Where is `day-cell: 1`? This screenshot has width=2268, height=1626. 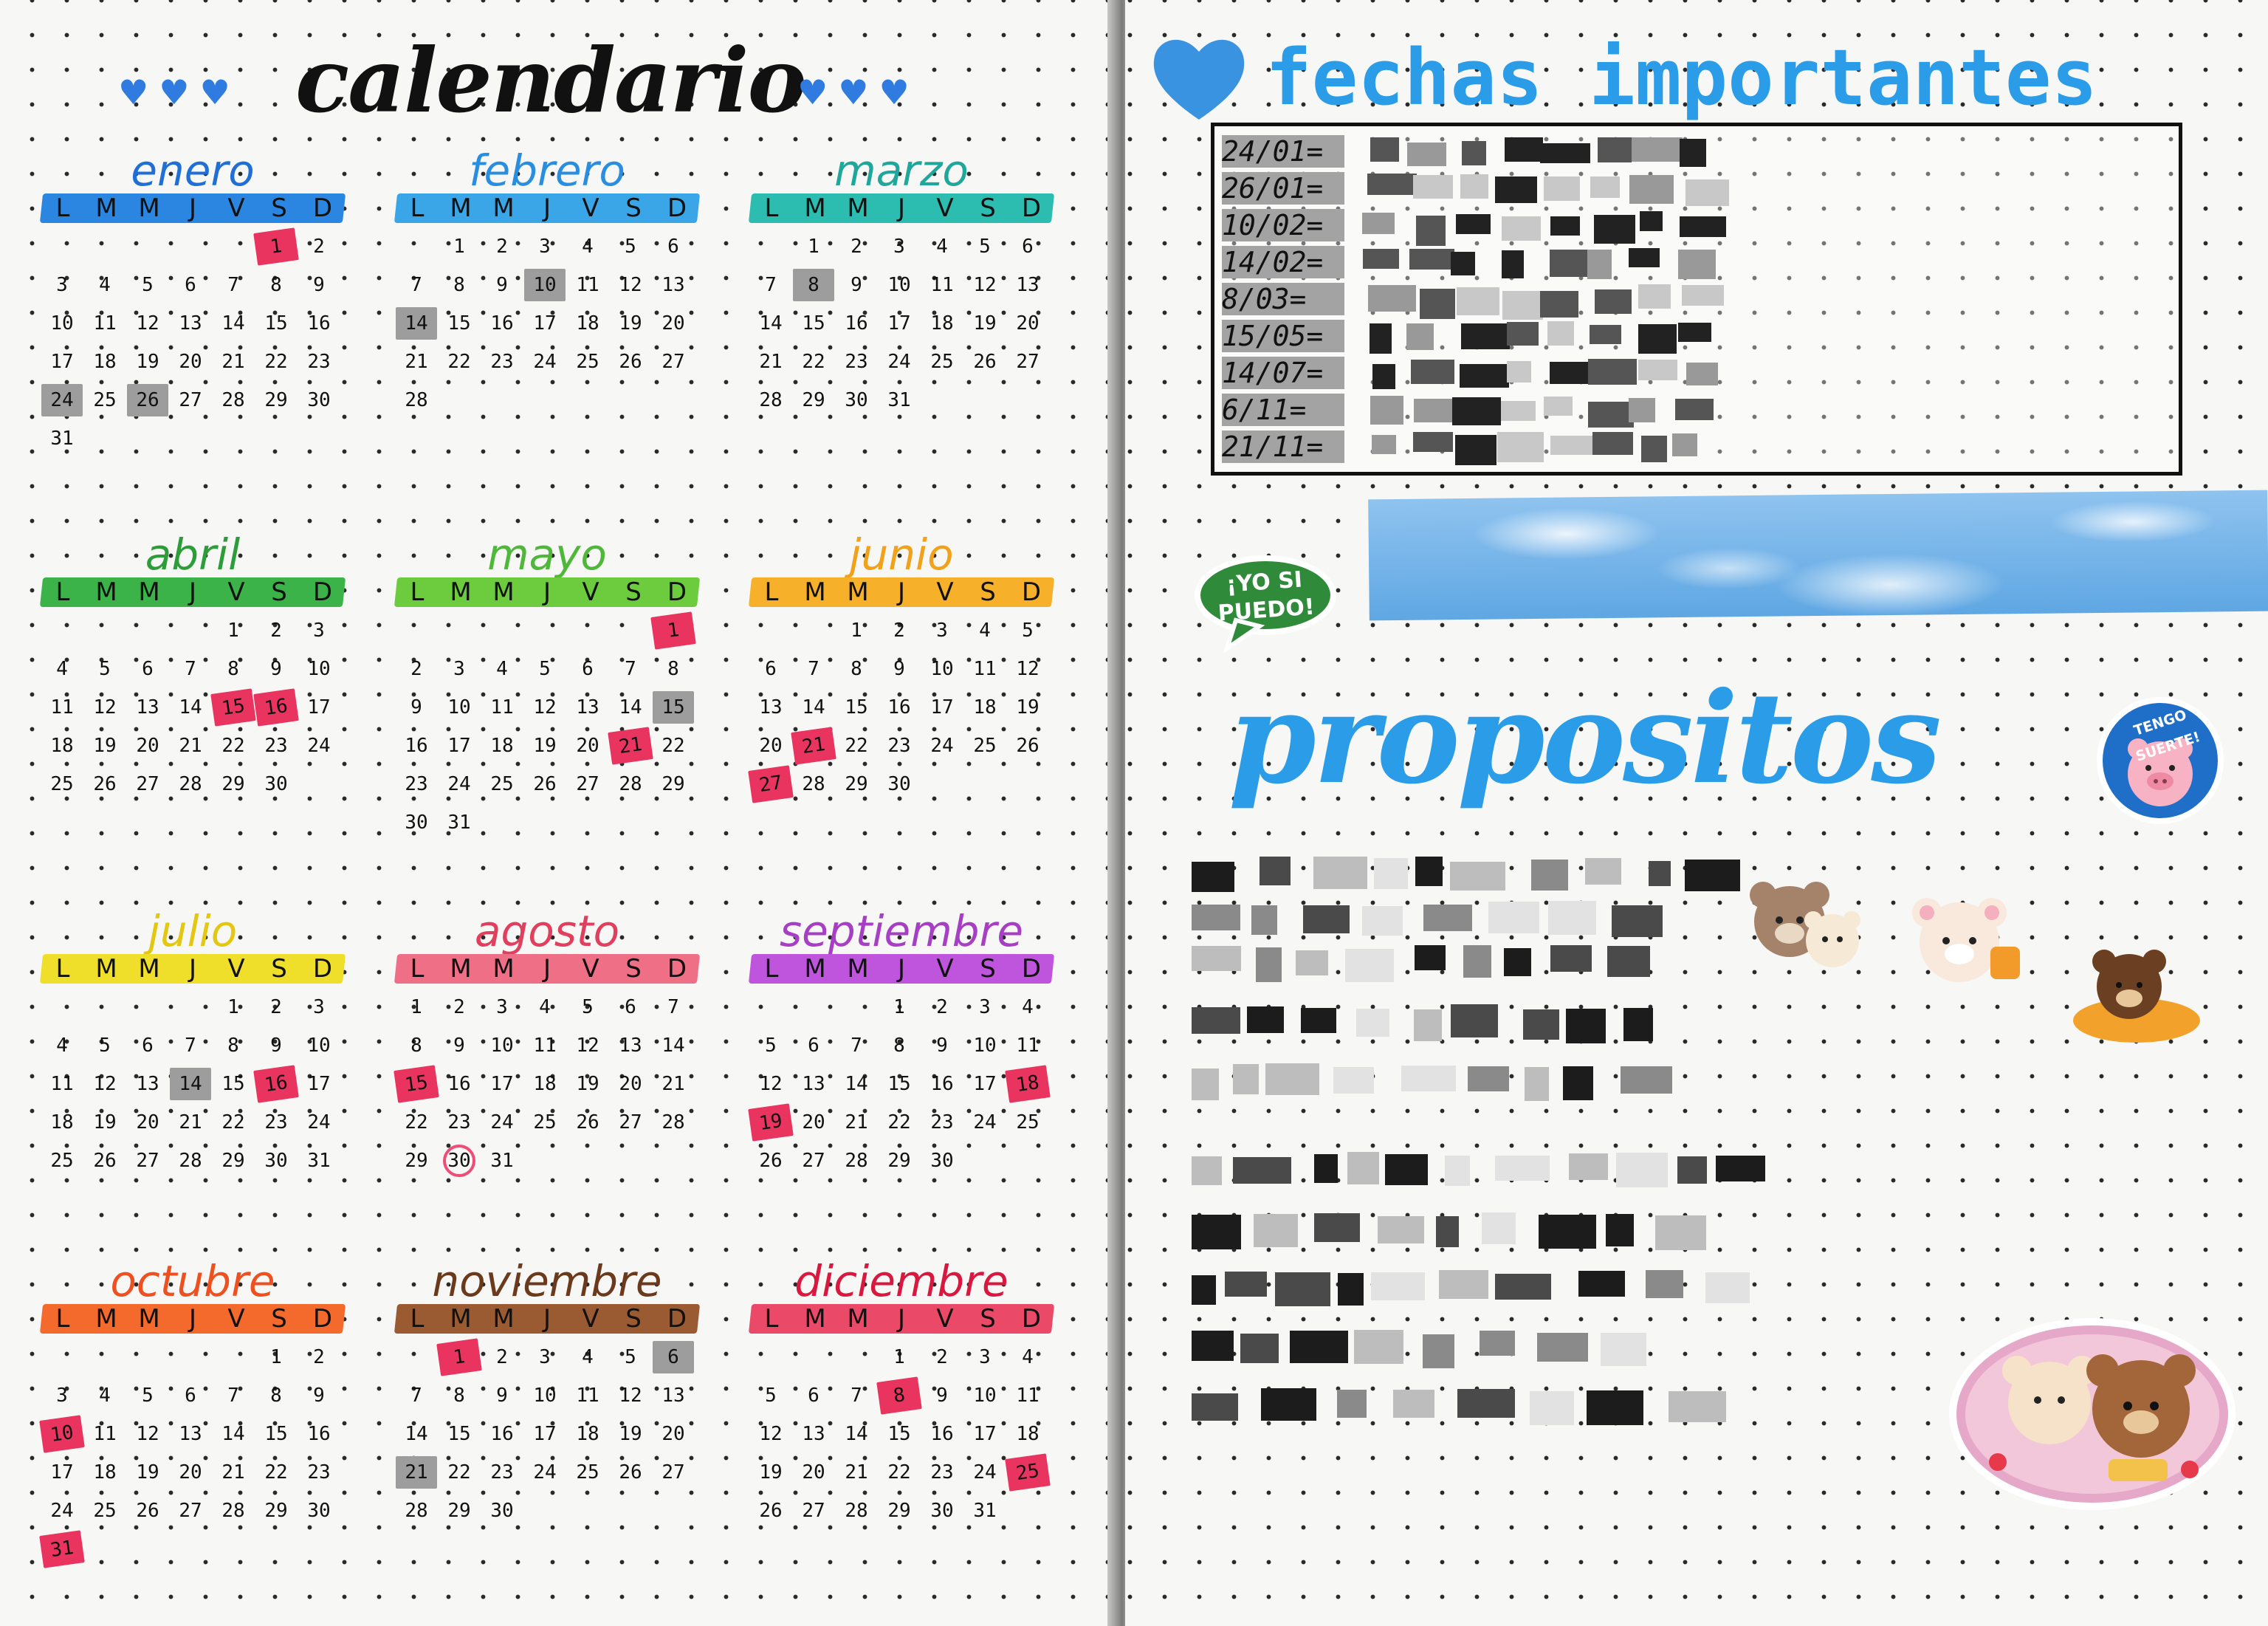 day-cell: 1 is located at coordinates (276, 1357).